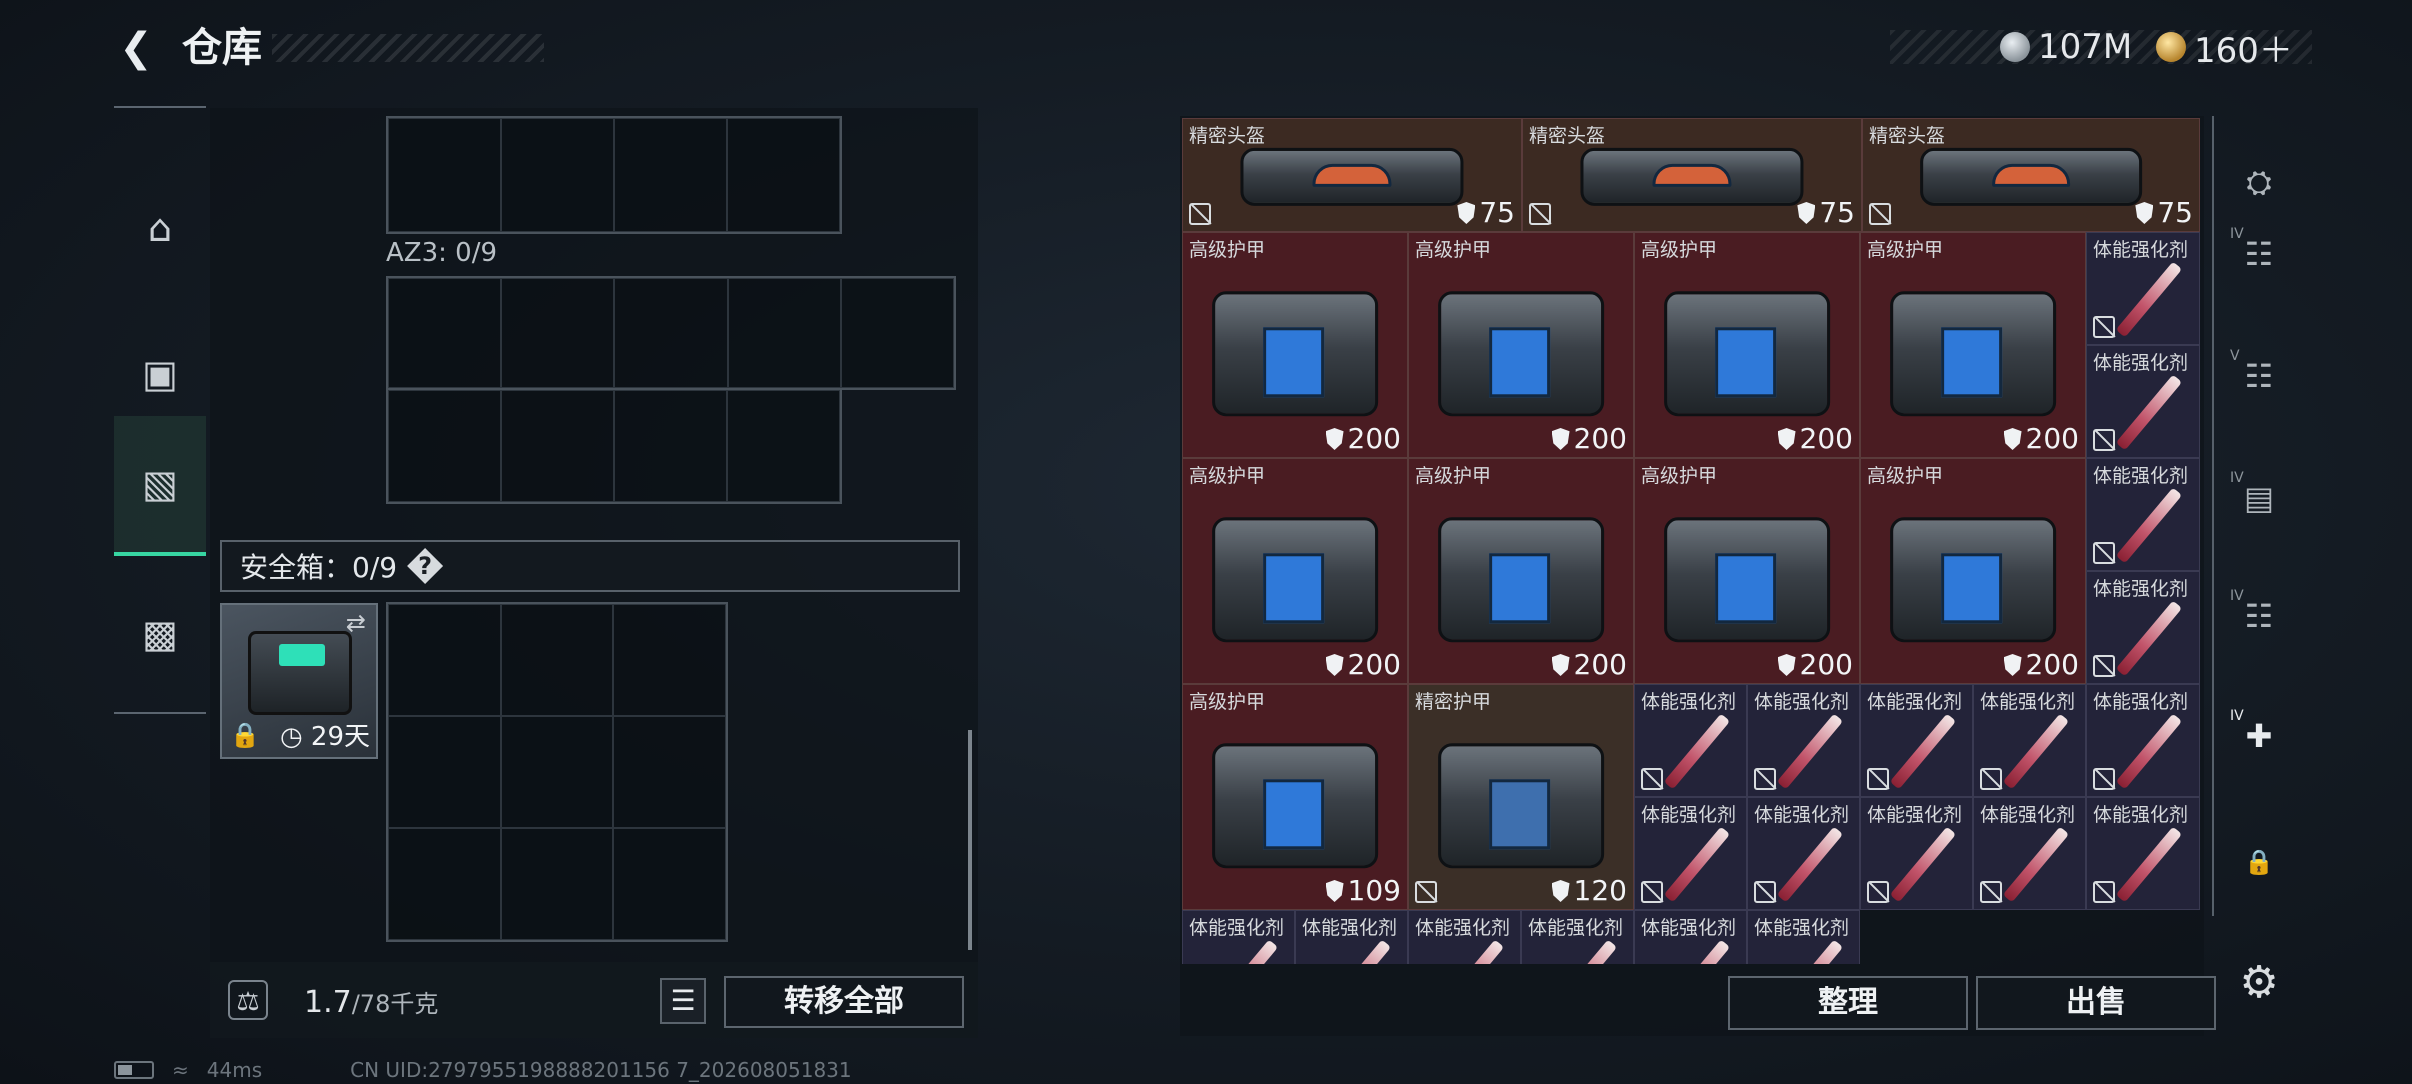 The height and width of the screenshot is (1084, 2412). Describe the element at coordinates (1363, 890) in the screenshot. I see `durability: 109` at that location.